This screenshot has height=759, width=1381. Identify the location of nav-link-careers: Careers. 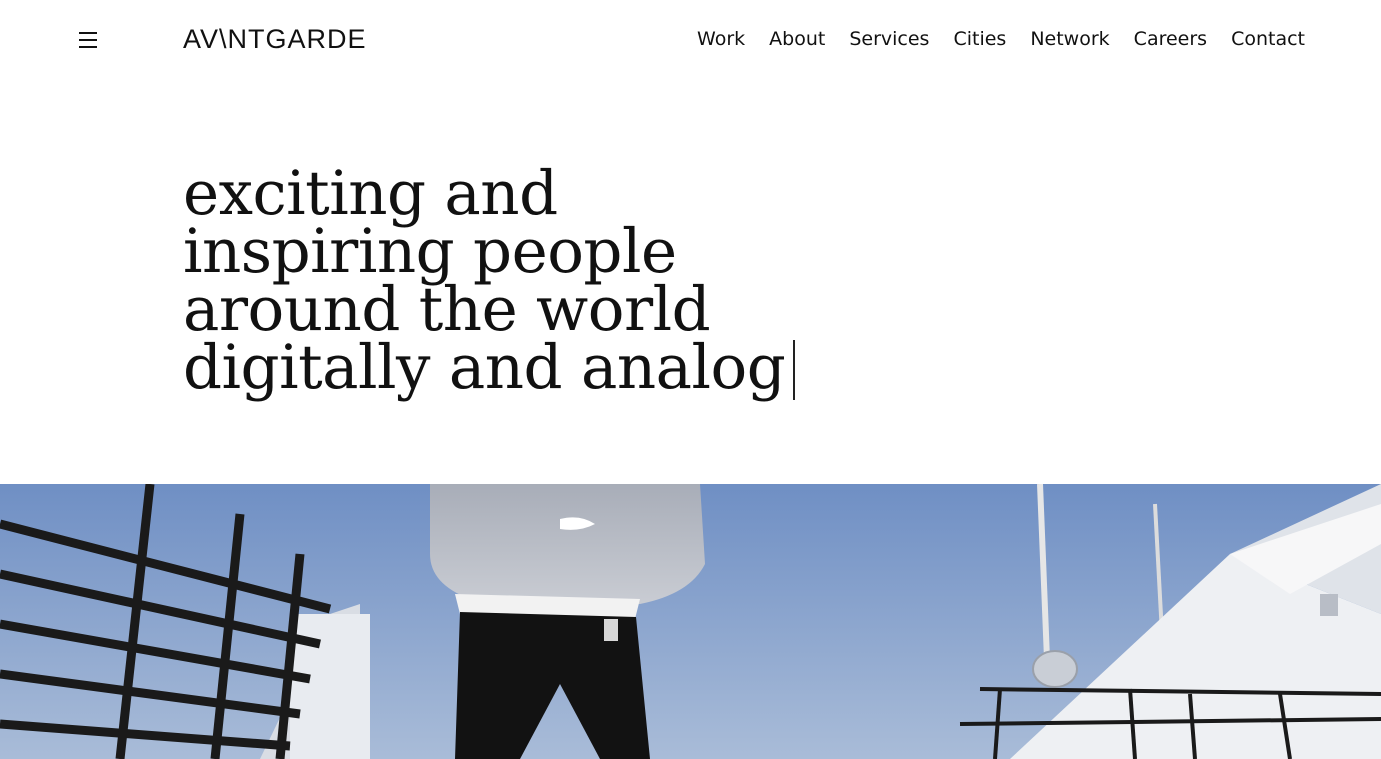
(1170, 39).